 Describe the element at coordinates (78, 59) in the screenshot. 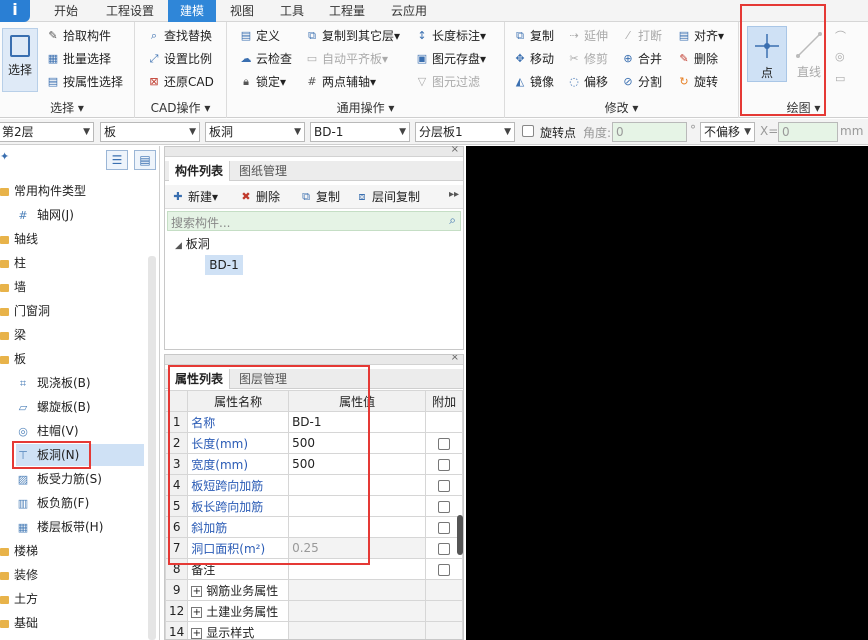

I see `batch-select-button: ▦ 批量选择` at that location.